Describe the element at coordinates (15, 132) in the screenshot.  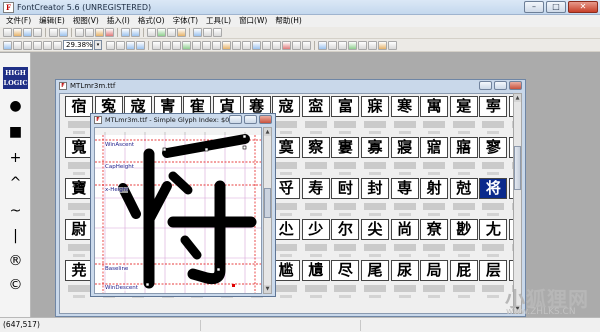
I see `rectangle-tool: ■` at that location.